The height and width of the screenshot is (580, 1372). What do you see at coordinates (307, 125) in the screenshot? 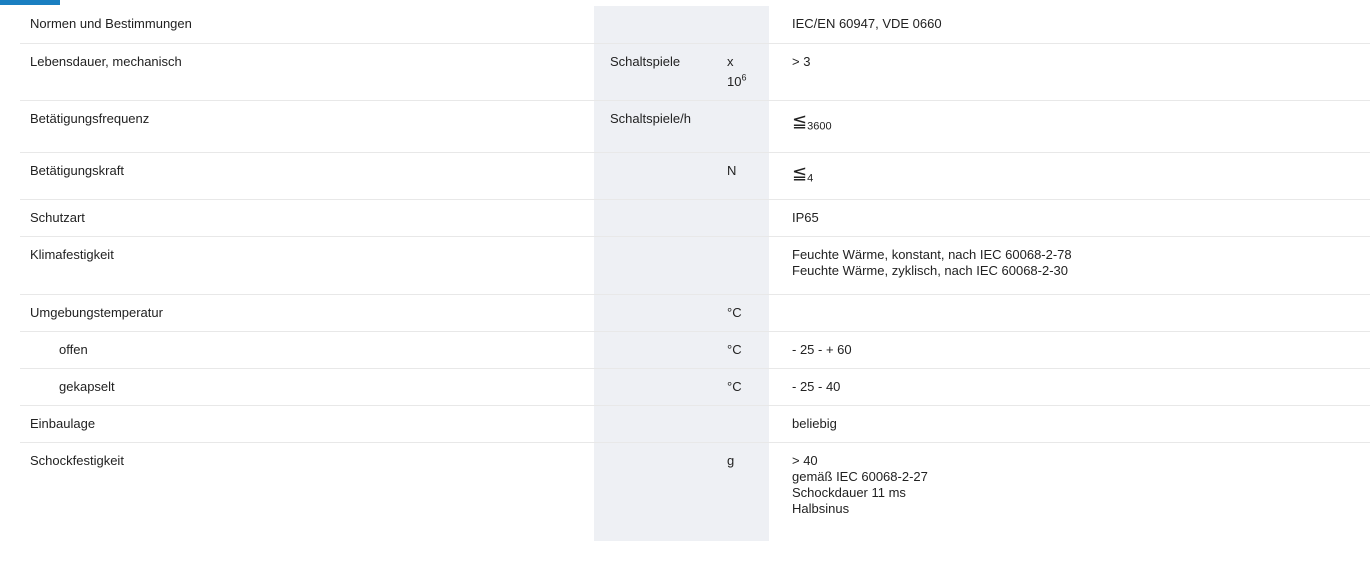
I see `spec-label: Betätigungsfrequenz` at bounding box center [307, 125].